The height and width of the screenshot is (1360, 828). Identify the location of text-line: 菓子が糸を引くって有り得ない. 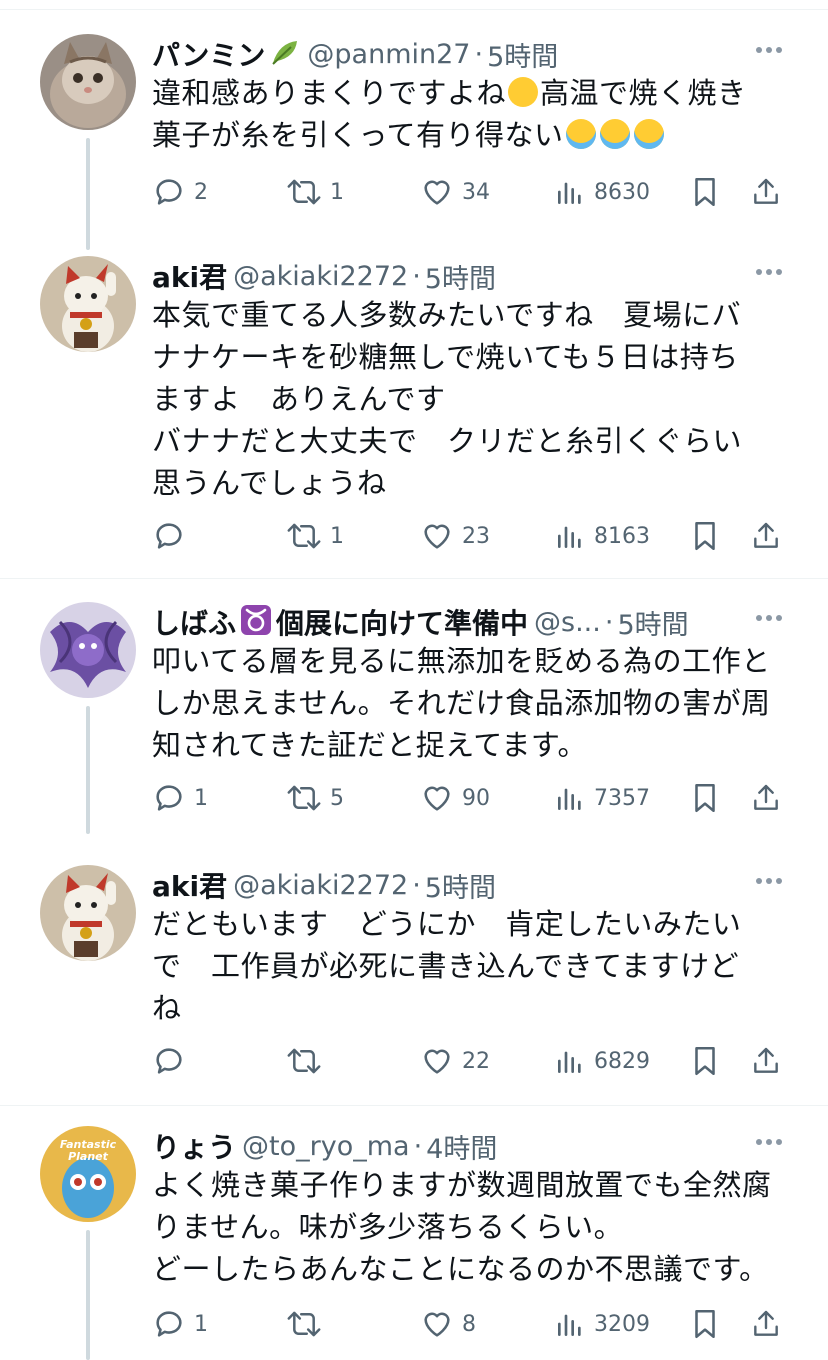
(358, 135).